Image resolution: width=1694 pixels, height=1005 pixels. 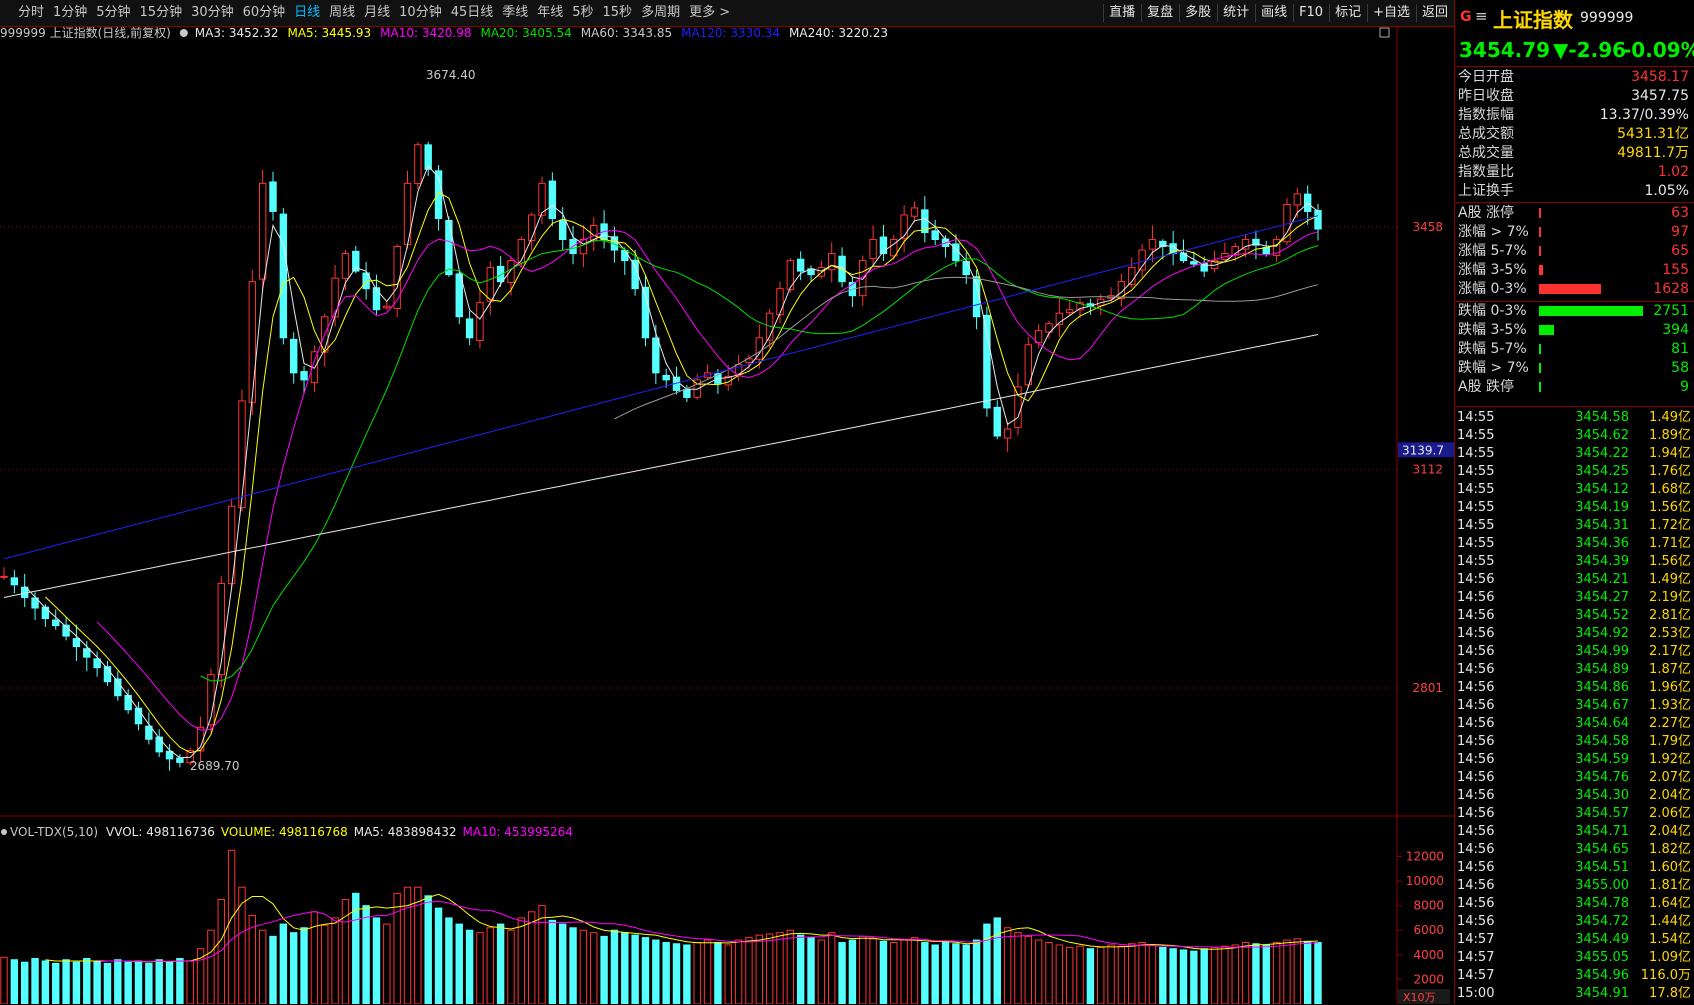 What do you see at coordinates (4, 832) in the screenshot?
I see `volume-menu-icon` at bounding box center [4, 832].